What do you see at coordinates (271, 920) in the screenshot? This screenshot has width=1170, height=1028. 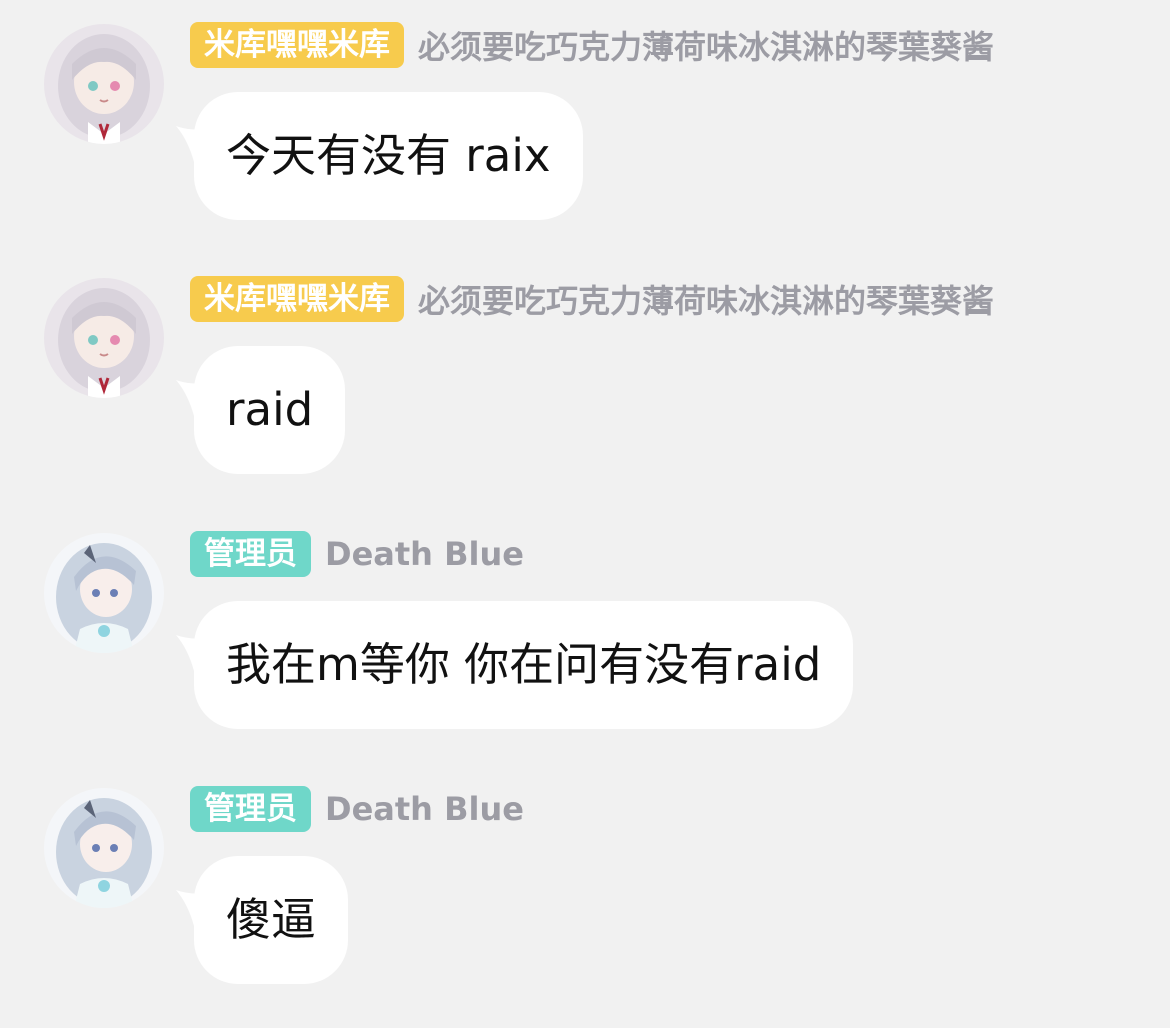 I see `message-bubble: 傻逼` at bounding box center [271, 920].